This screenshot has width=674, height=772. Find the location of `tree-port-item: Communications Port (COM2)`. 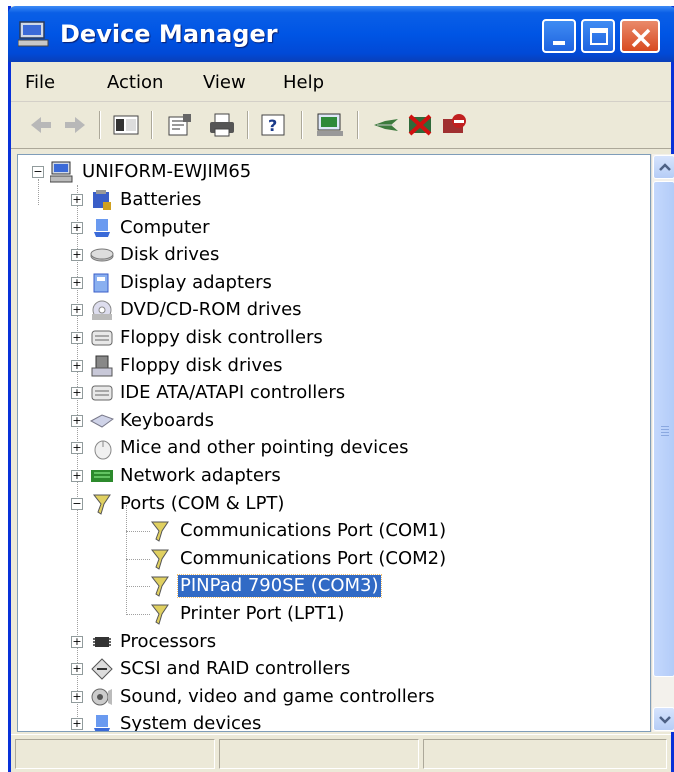

tree-port-item: Communications Port (COM2) is located at coordinates (328, 559).